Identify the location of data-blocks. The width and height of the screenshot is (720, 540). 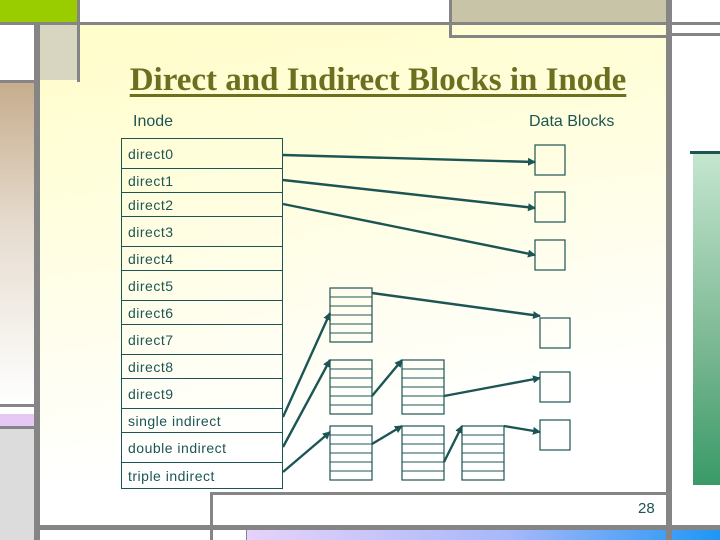
(552, 297).